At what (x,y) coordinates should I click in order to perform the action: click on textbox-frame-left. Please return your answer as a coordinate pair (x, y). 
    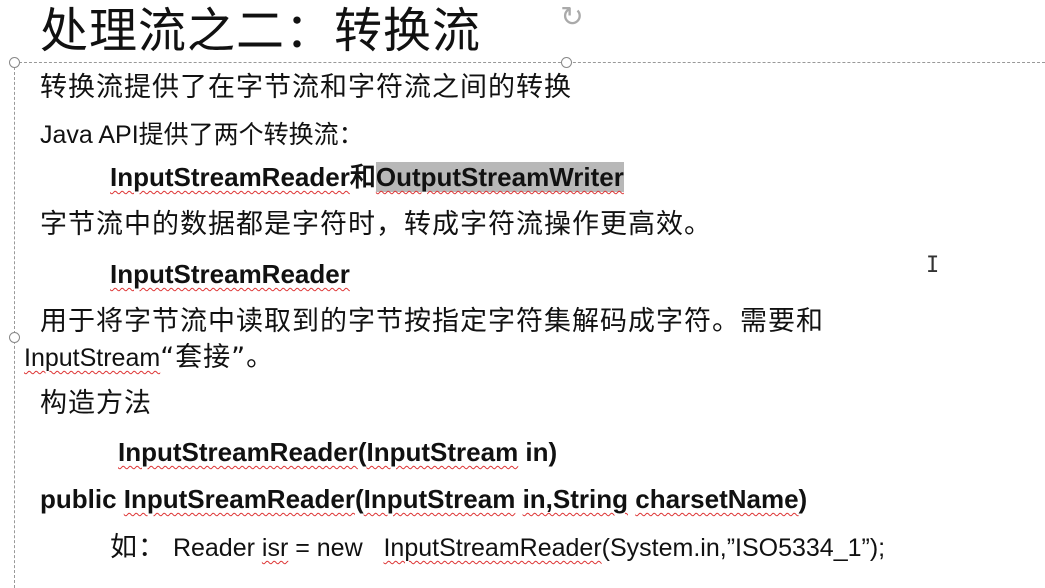
    Looking at the image, I should click on (14, 325).